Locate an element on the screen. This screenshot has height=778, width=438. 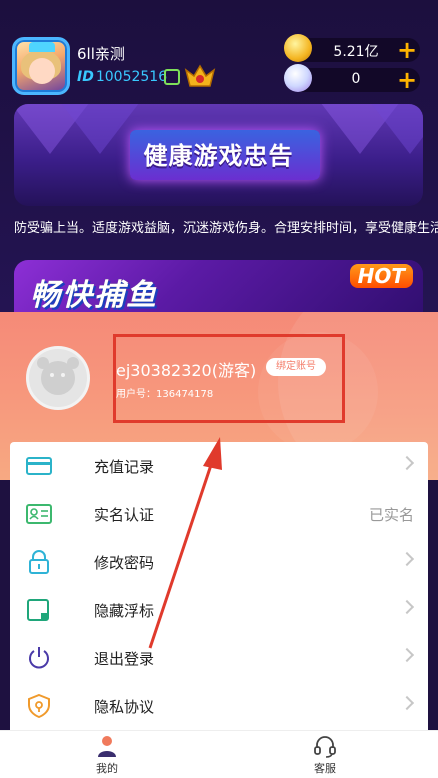
pearl-icon is located at coordinates (298, 78).